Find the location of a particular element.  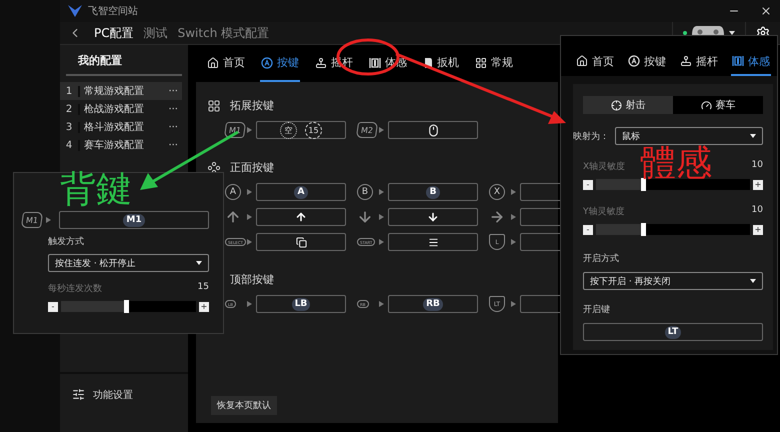

key-badge: LB is located at coordinates (301, 304).